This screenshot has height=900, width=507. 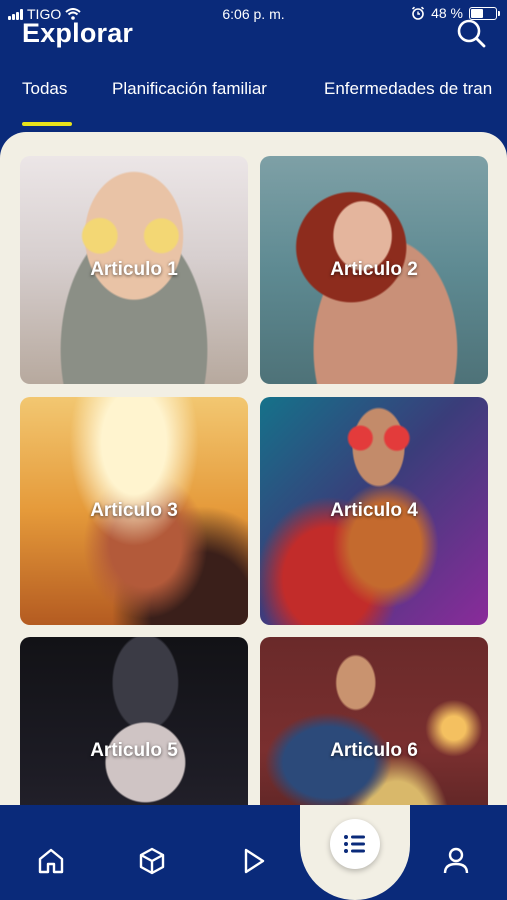 I want to click on article-title: Articulo 1, so click(x=134, y=269).